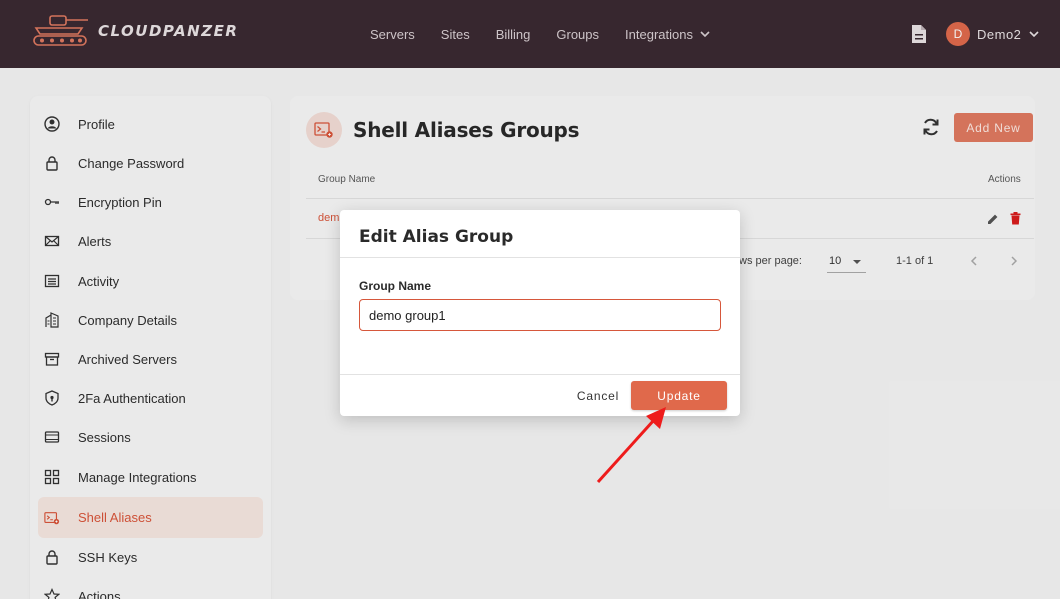 Image resolution: width=1060 pixels, height=599 pixels. Describe the element at coordinates (436, 237) in the screenshot. I see `dialog-title: Edit Alias Group` at that location.